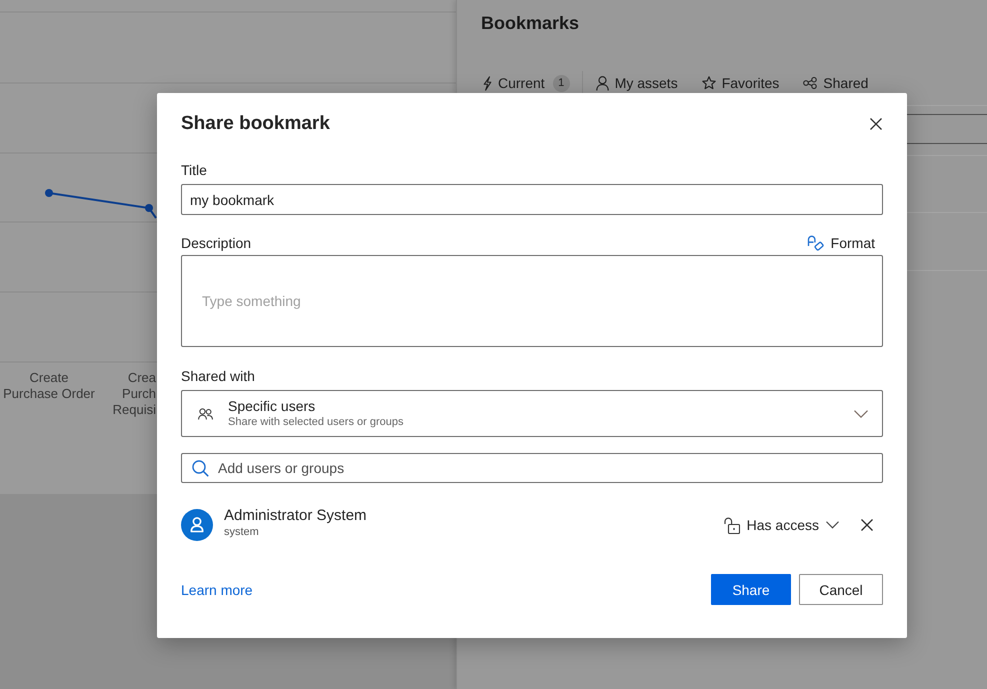  I want to click on format-button: Format, so click(840, 243).